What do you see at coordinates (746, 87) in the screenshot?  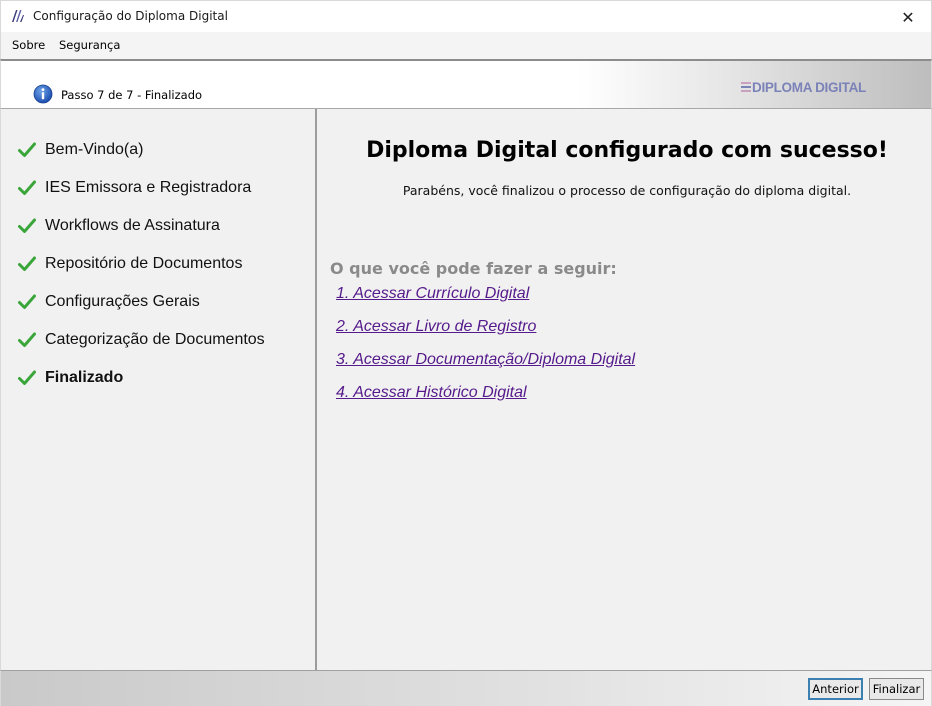 I see `logo-mark-icon` at bounding box center [746, 87].